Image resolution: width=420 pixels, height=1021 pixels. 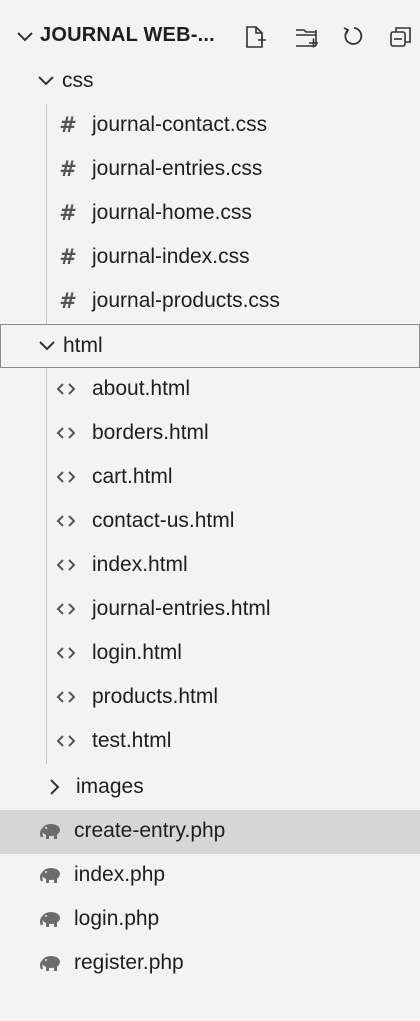 What do you see at coordinates (307, 37) in the screenshot?
I see `new-folder-icon` at bounding box center [307, 37].